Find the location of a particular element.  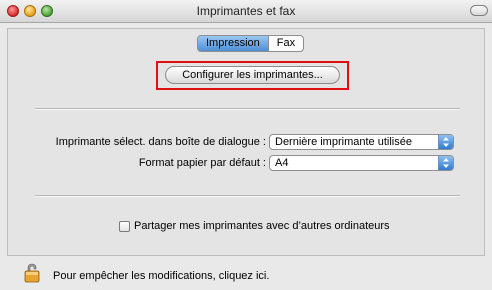

window-title: Imprimantes et fax is located at coordinates (246, 11).